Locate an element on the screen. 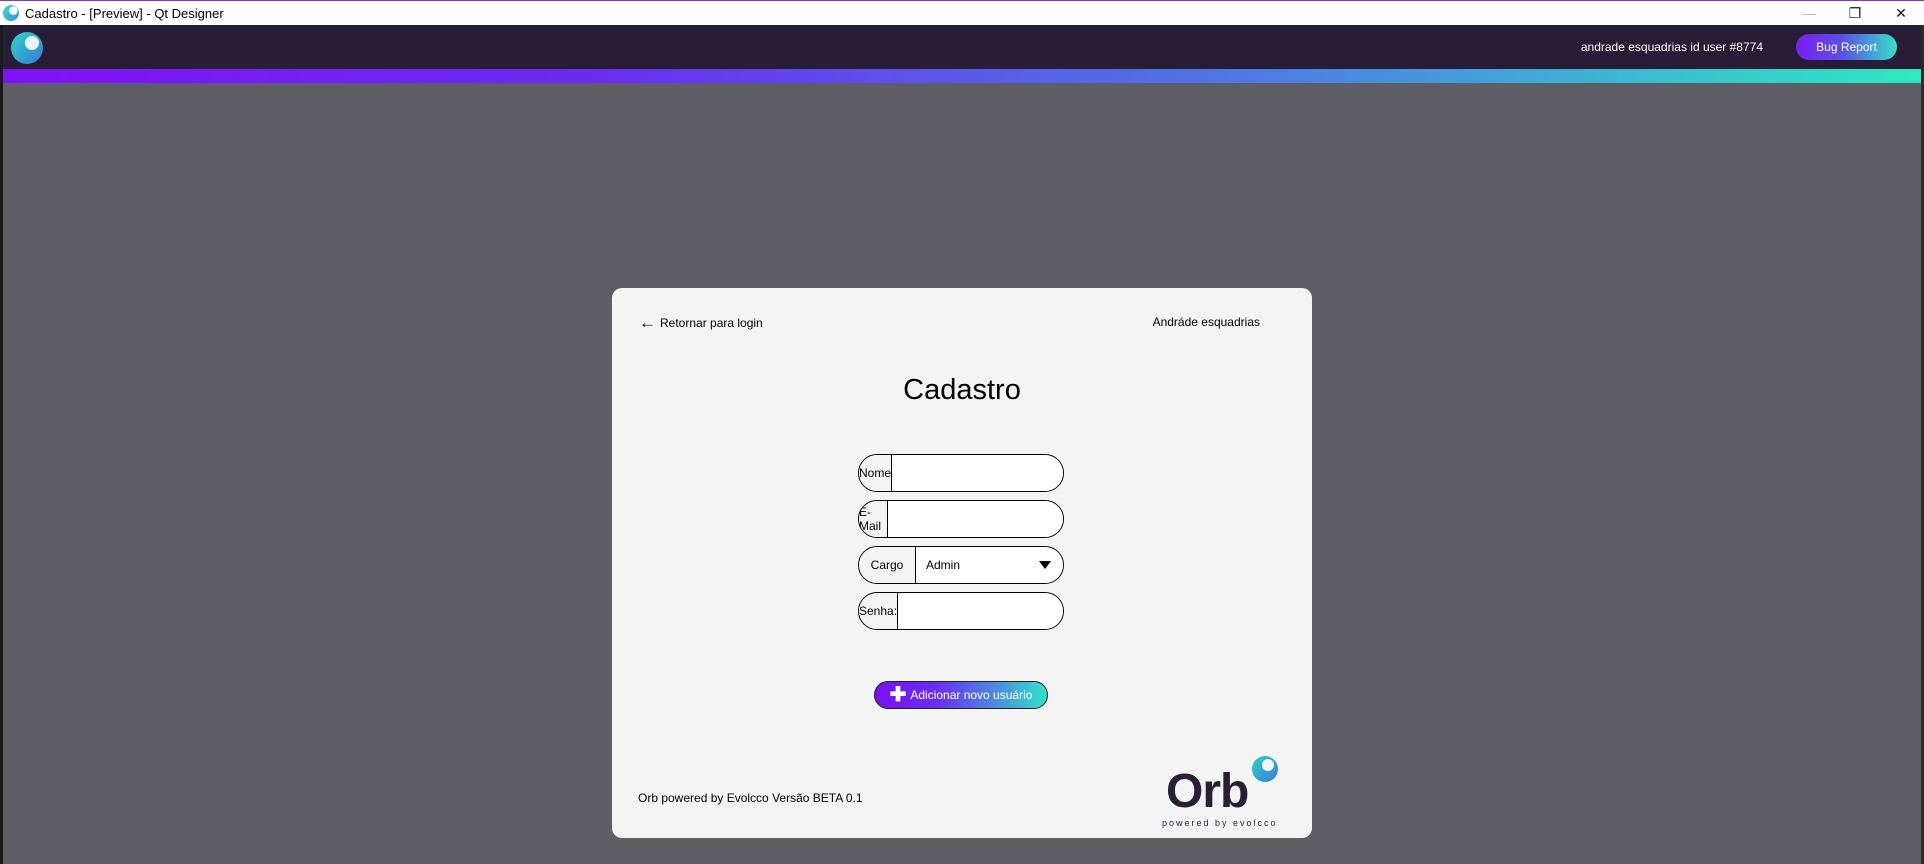  cargo-field: Cargo Admin is located at coordinates (961, 565).